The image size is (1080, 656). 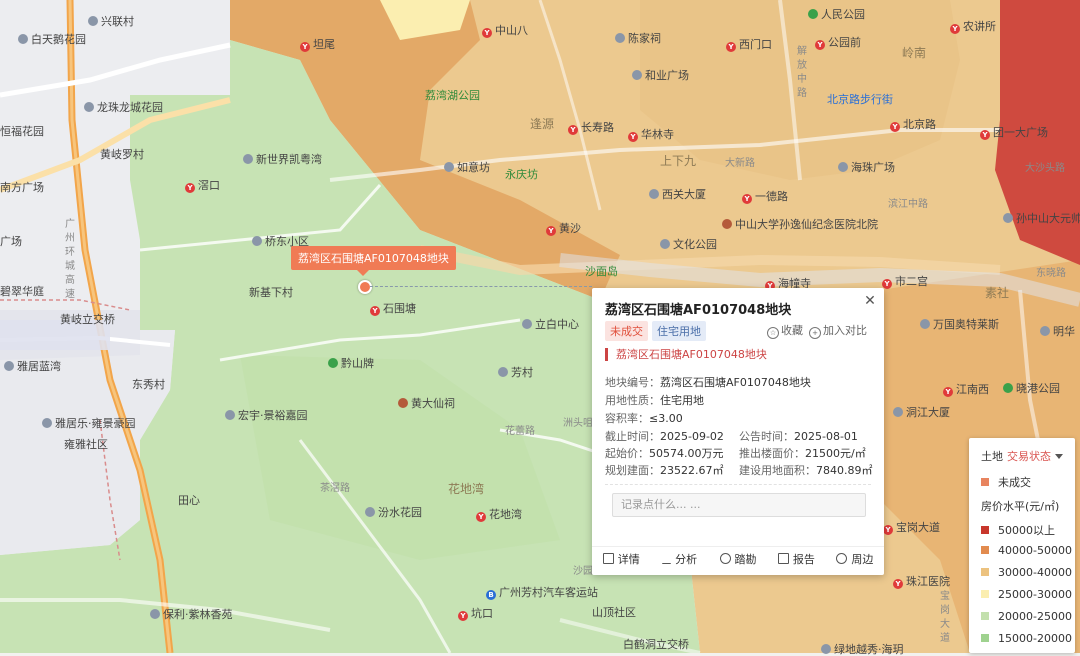 What do you see at coordinates (89, 423) in the screenshot?
I see `map-label-poi: 雅居乐·雍景豪园` at bounding box center [89, 423].